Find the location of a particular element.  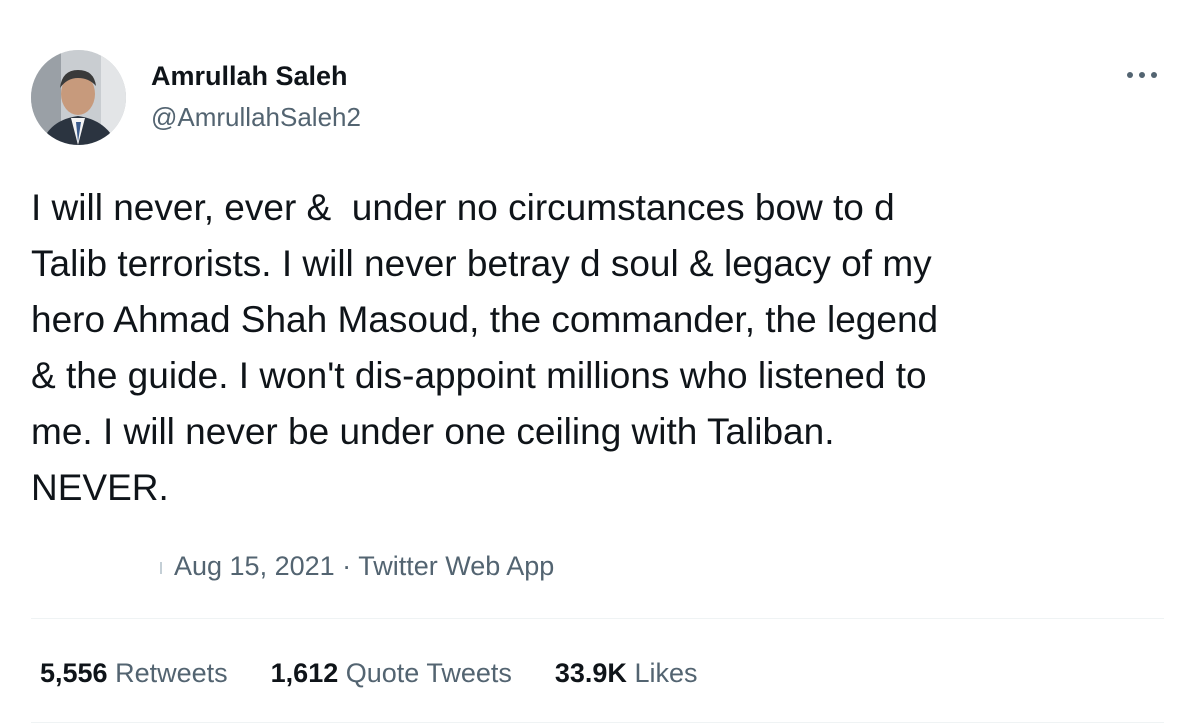

divider-bottom is located at coordinates (597, 722).